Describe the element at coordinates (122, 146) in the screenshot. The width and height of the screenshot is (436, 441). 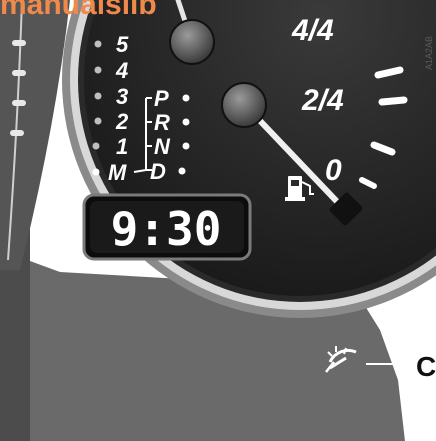
I see `tach-label-1: 1` at that location.